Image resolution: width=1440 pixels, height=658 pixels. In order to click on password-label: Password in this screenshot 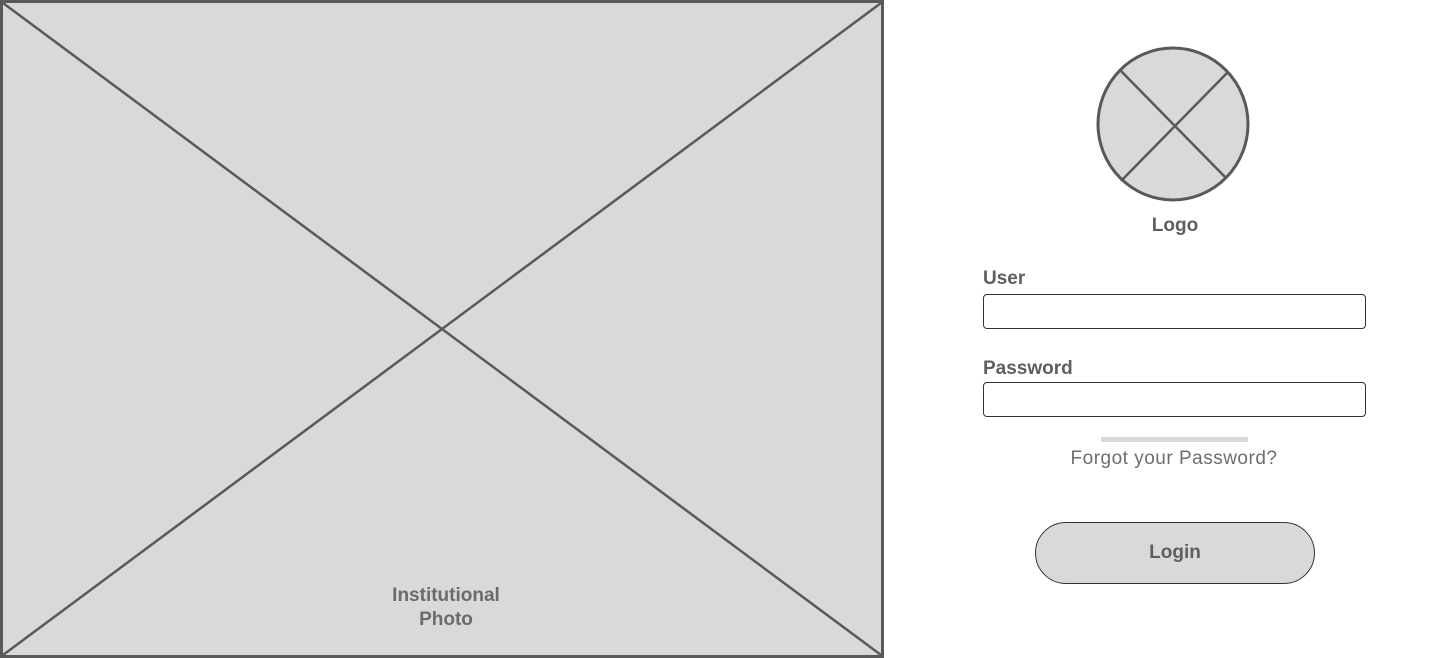, I will do `click(1028, 368)`.